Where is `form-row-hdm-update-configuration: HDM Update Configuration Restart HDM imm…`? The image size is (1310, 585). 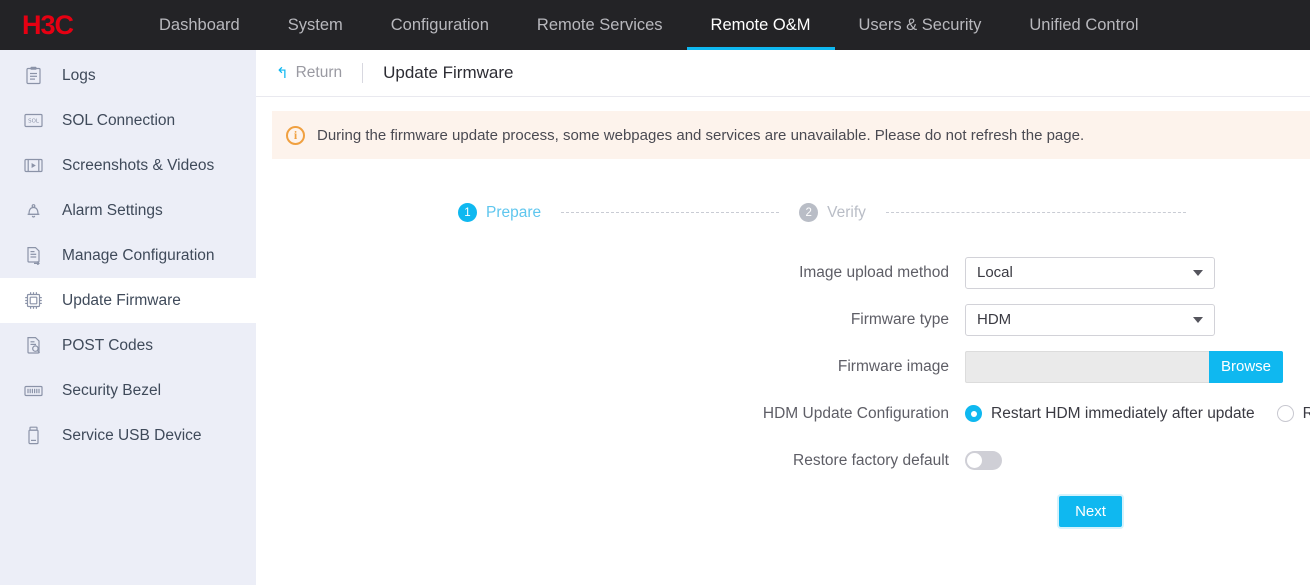 form-row-hdm-update-configuration: HDM Update Configuration Restart HDM imm… is located at coordinates (783, 413).